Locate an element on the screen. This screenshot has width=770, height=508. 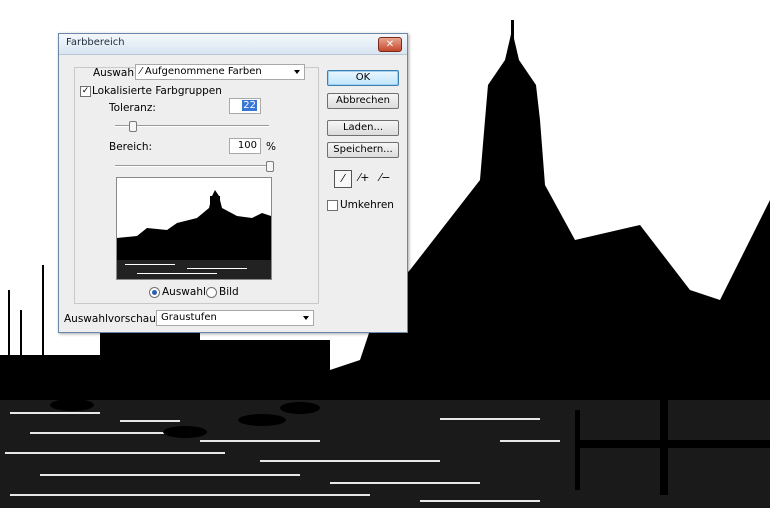
dialog-title: Farbbereich is located at coordinates (95, 42).